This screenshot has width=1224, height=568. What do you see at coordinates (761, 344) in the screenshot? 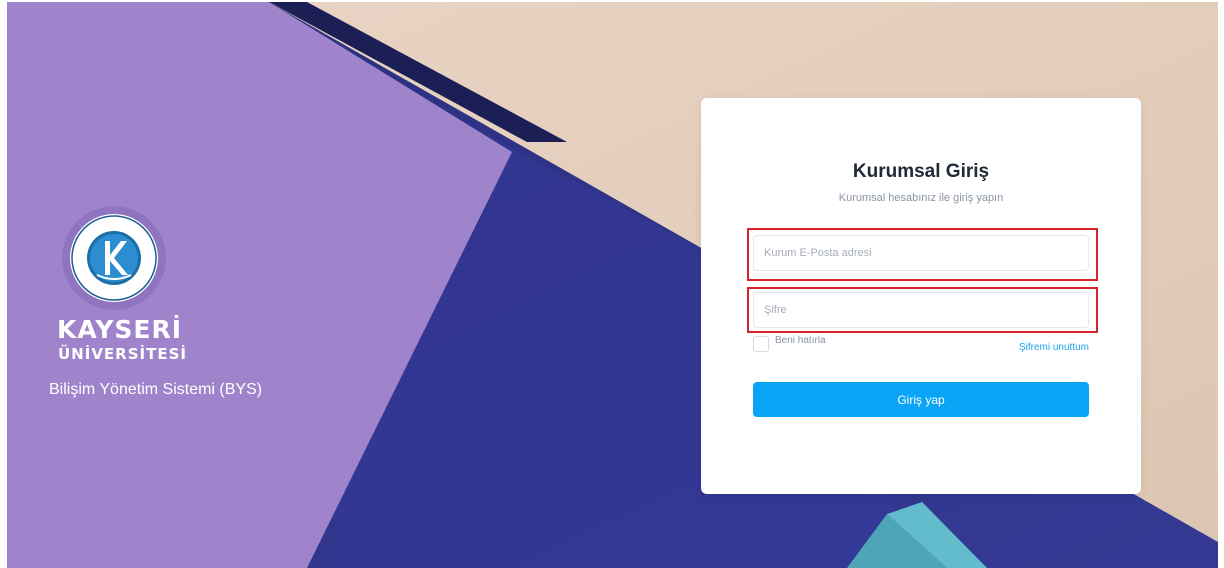
I see `remember-me-checkbox` at bounding box center [761, 344].